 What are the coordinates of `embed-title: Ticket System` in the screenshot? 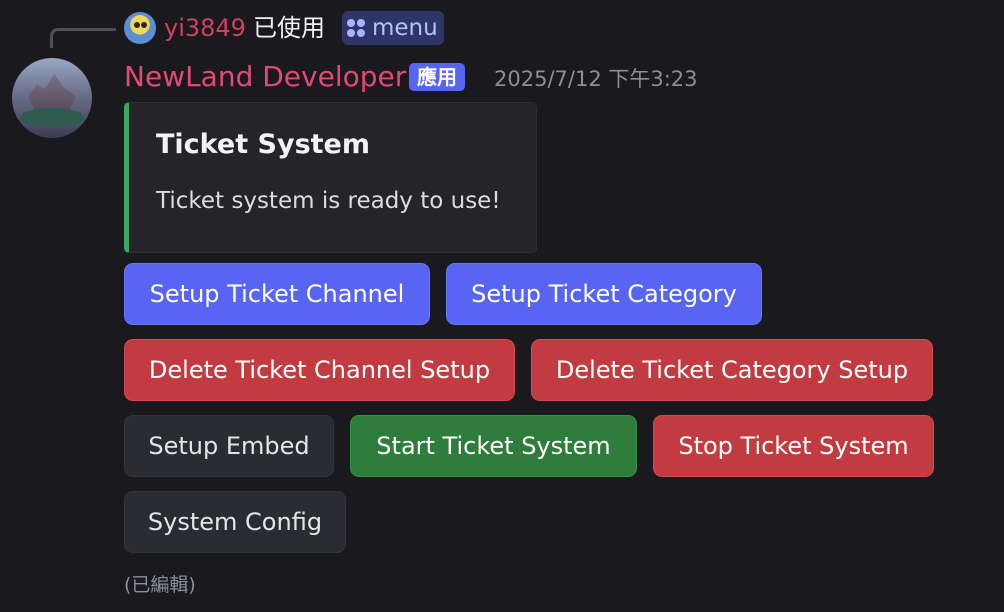 It's located at (263, 144).